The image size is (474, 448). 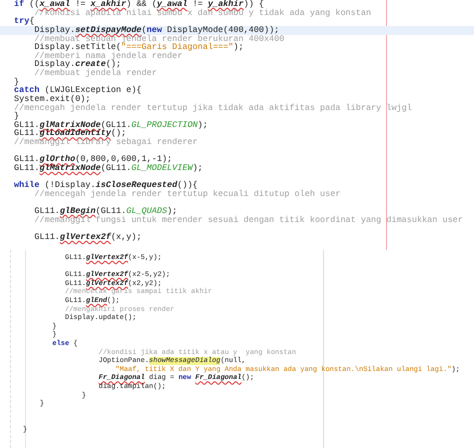 What do you see at coordinates (111, 125) in the screenshot?
I see `code-line: GL11.glMatrixNode(GL11.GL_PROJECTION);` at bounding box center [111, 125].